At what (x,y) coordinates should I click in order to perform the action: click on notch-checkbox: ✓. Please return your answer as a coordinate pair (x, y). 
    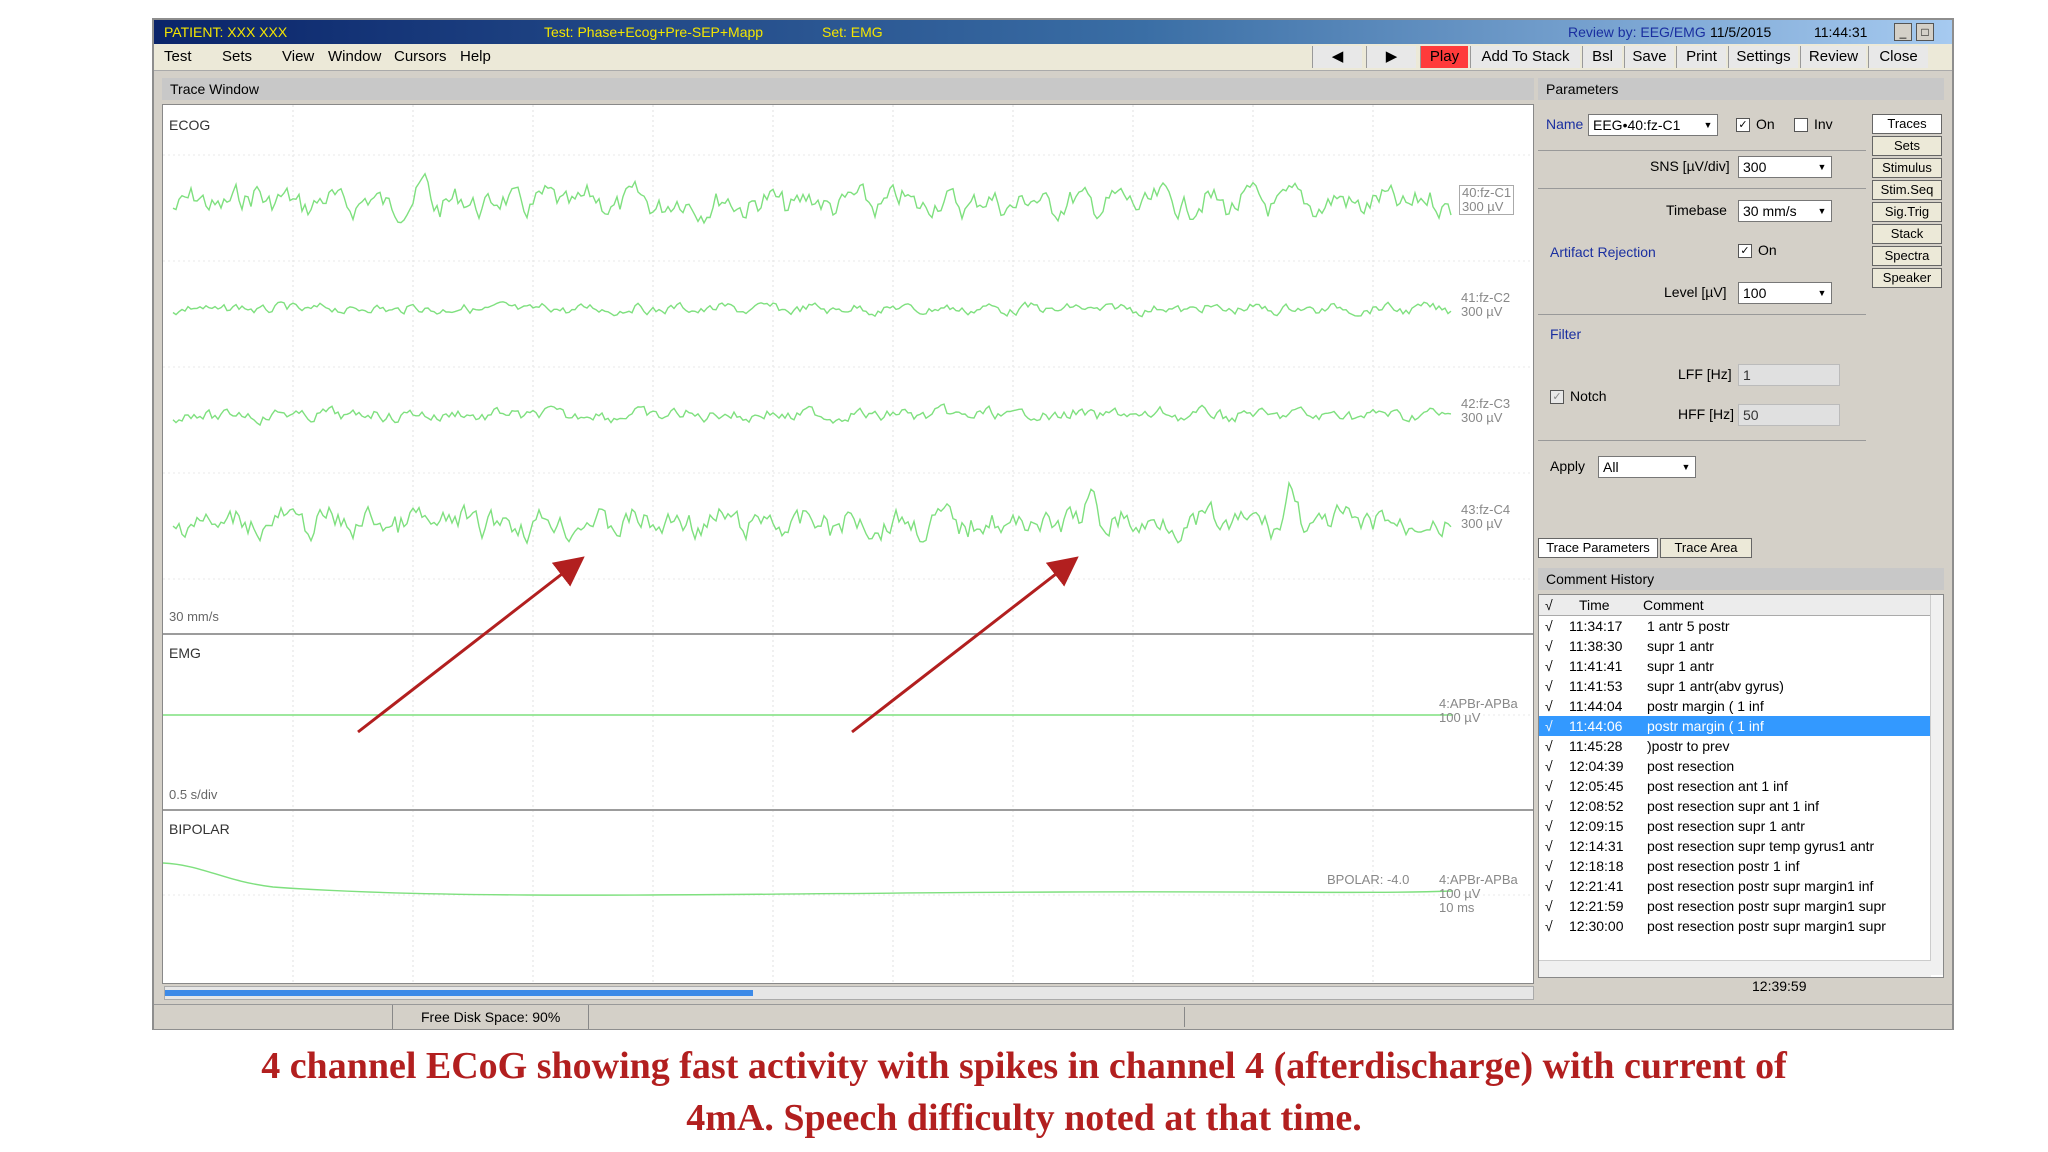
    Looking at the image, I should click on (1557, 397).